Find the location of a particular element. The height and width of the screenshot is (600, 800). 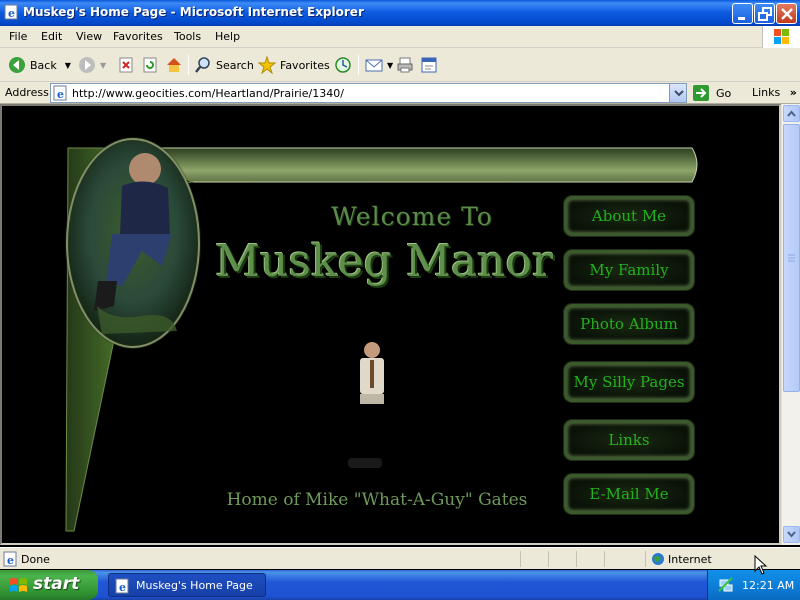

nav-about-me: About Me is located at coordinates (629, 216).